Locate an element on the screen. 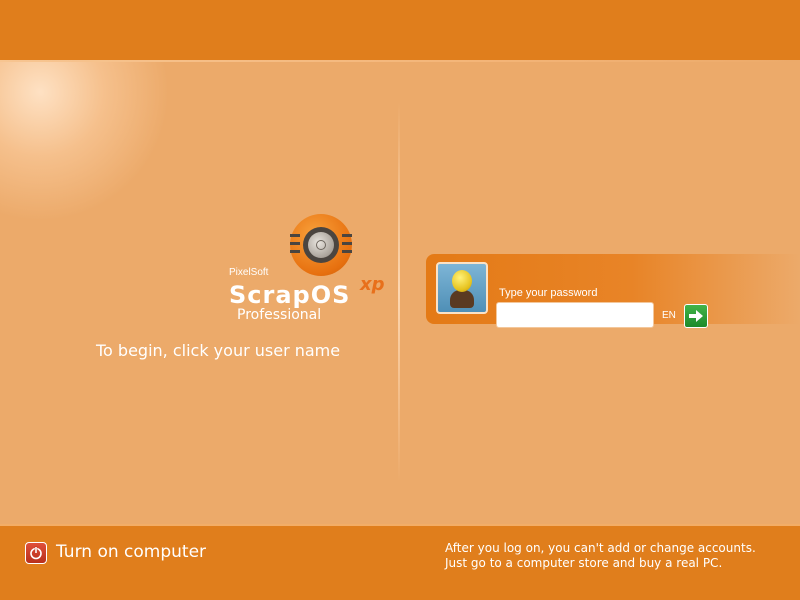 The width and height of the screenshot is (800, 600). login-go-button is located at coordinates (696, 316).